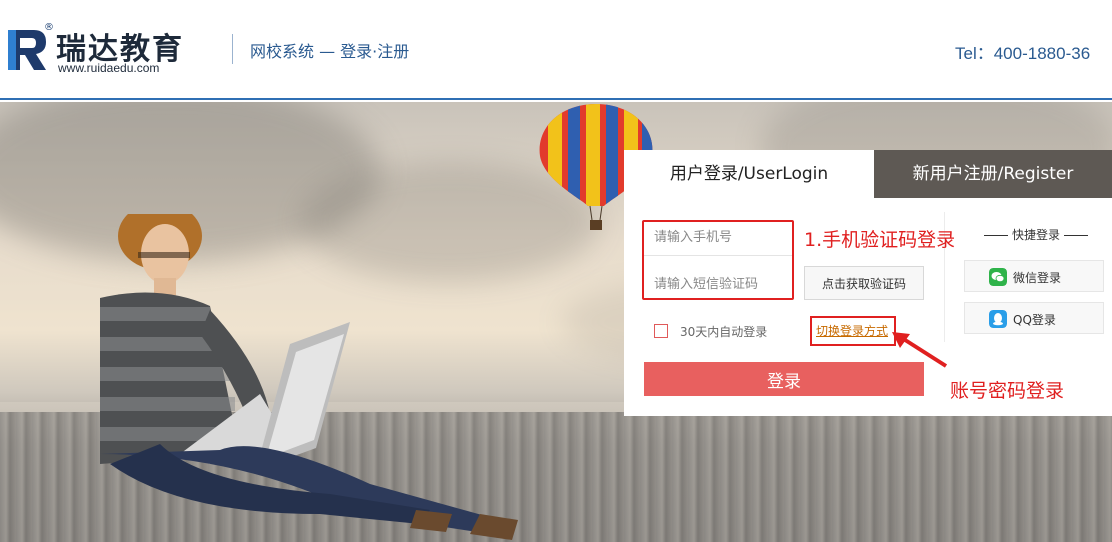 The height and width of the screenshot is (542, 1112). What do you see at coordinates (749, 174) in the screenshot?
I see `tab-user-login: 用户登录/UserLogin` at bounding box center [749, 174].